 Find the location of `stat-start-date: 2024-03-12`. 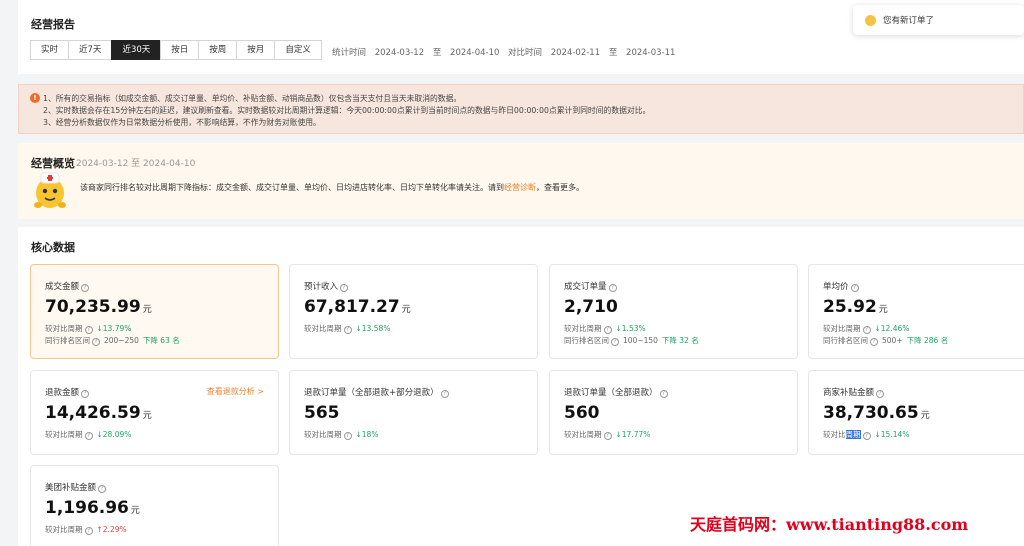

stat-start-date: 2024-03-12 is located at coordinates (399, 53).